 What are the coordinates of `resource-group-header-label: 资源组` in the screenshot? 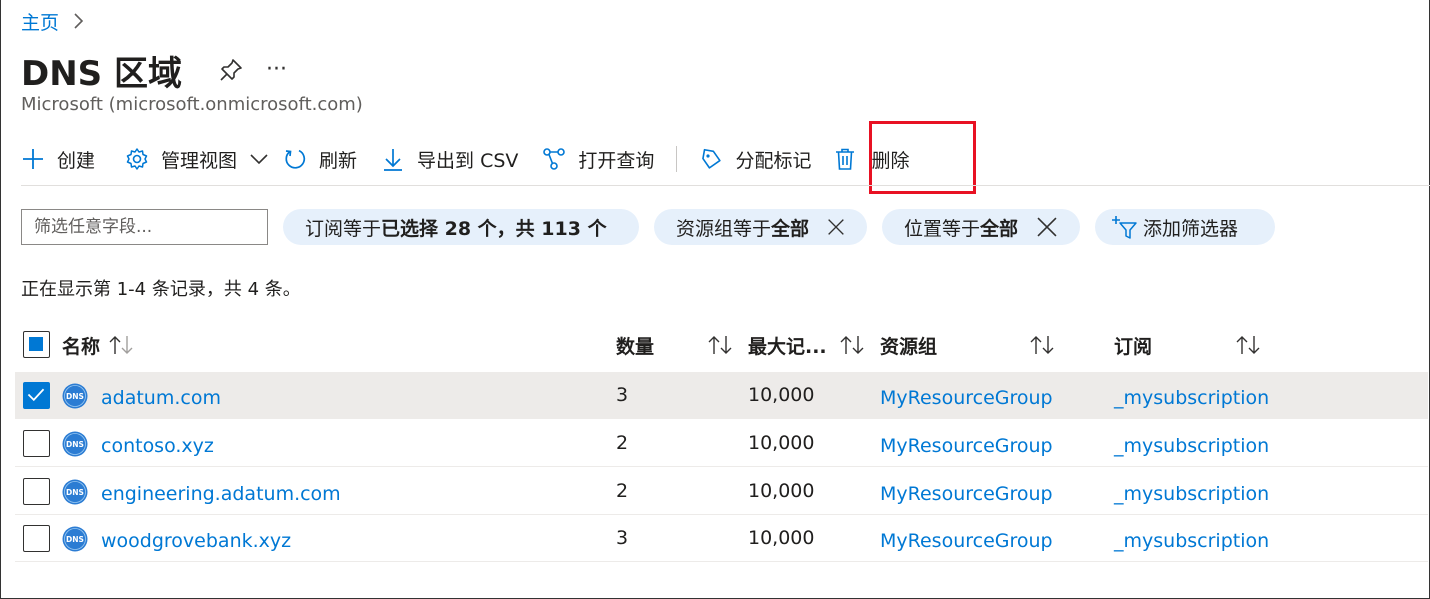 It's located at (909, 346).